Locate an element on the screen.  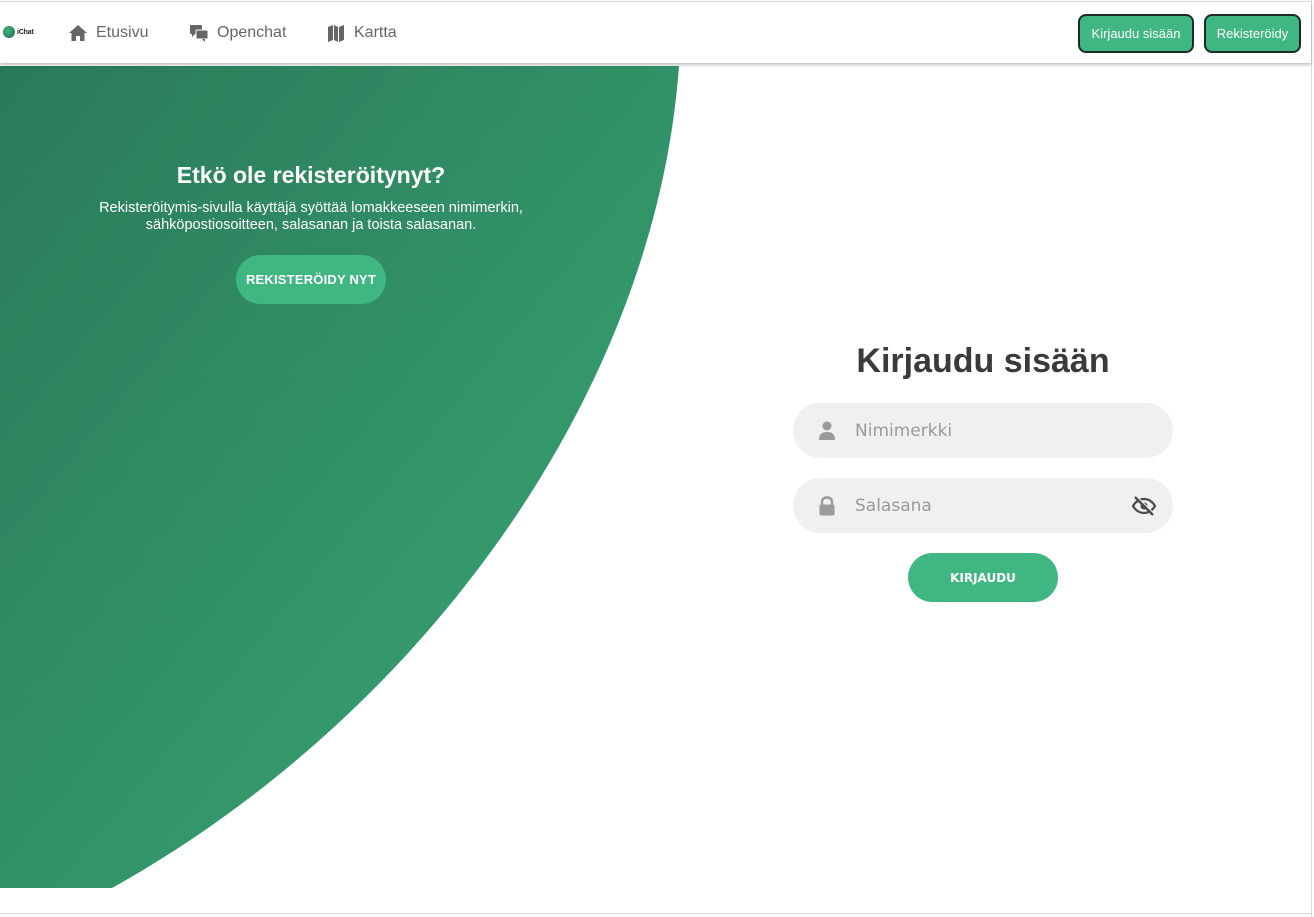
nav-link-etusivu: Etusivu is located at coordinates (108, 33).